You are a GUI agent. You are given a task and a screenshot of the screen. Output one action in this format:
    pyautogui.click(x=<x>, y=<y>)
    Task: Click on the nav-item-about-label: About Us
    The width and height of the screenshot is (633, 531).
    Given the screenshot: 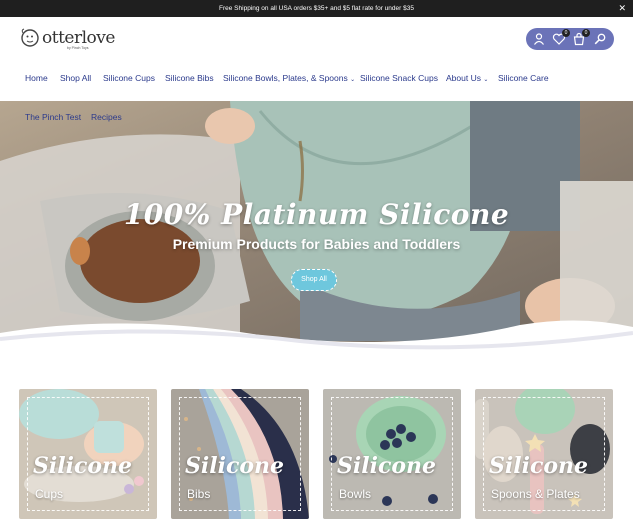 What is the action you would take?
    pyautogui.click(x=463, y=78)
    